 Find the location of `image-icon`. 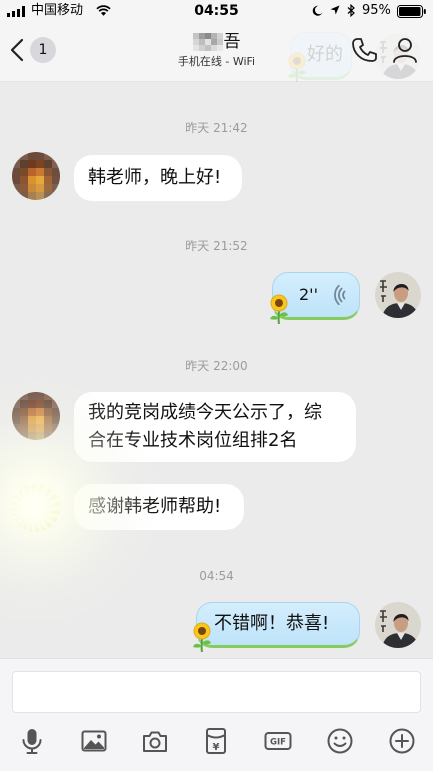

image-icon is located at coordinates (94, 741).